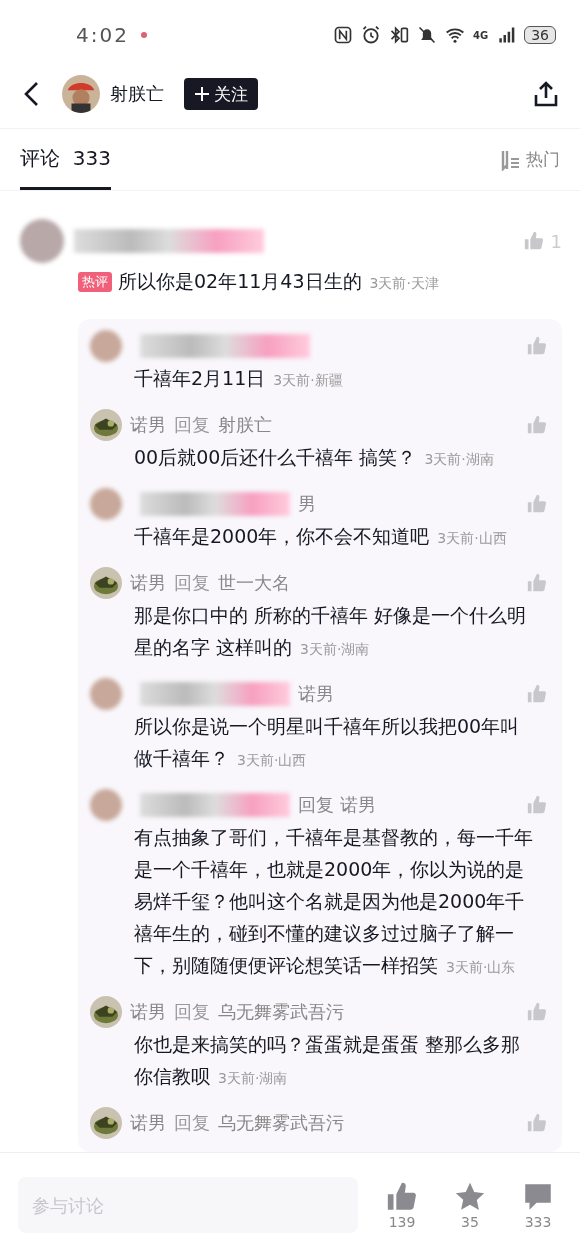 The height and width of the screenshot is (1257, 580). Describe the element at coordinates (320, 536) in the screenshot. I see `reply-text: 千禧年是2000年，你不会不知道吧 3天前·山西` at that location.